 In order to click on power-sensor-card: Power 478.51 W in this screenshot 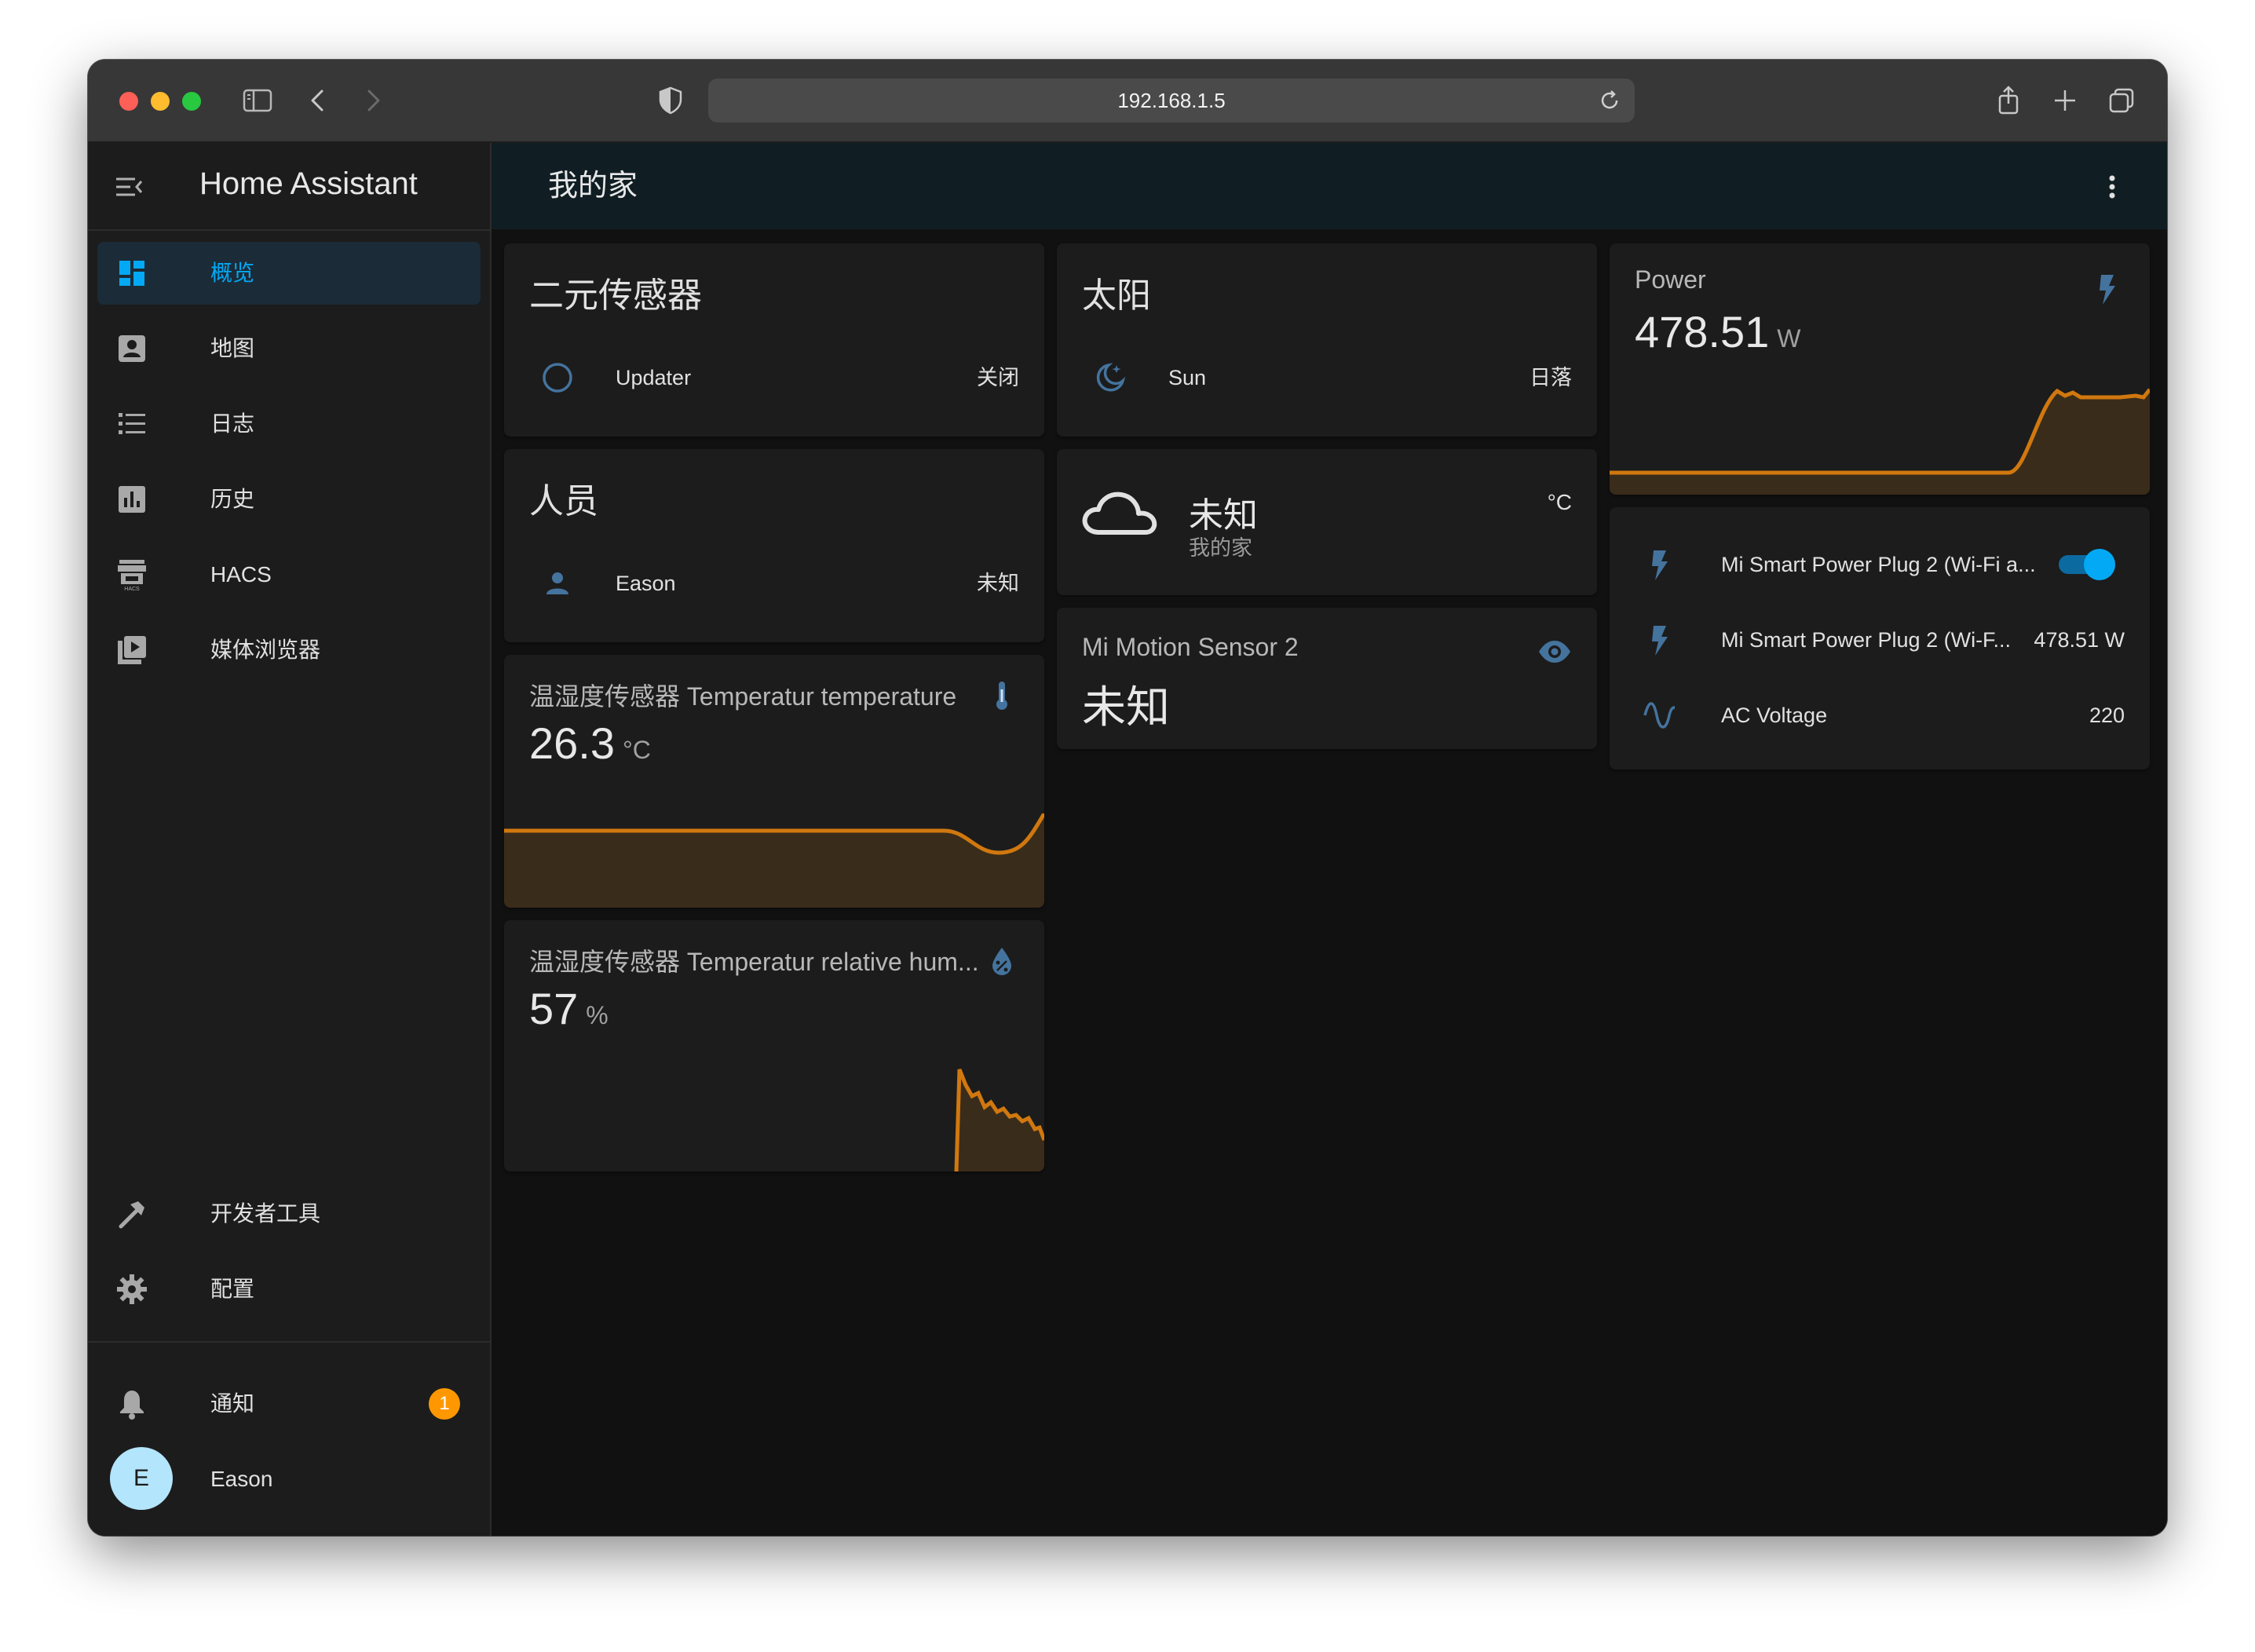, I will do `click(1880, 369)`.